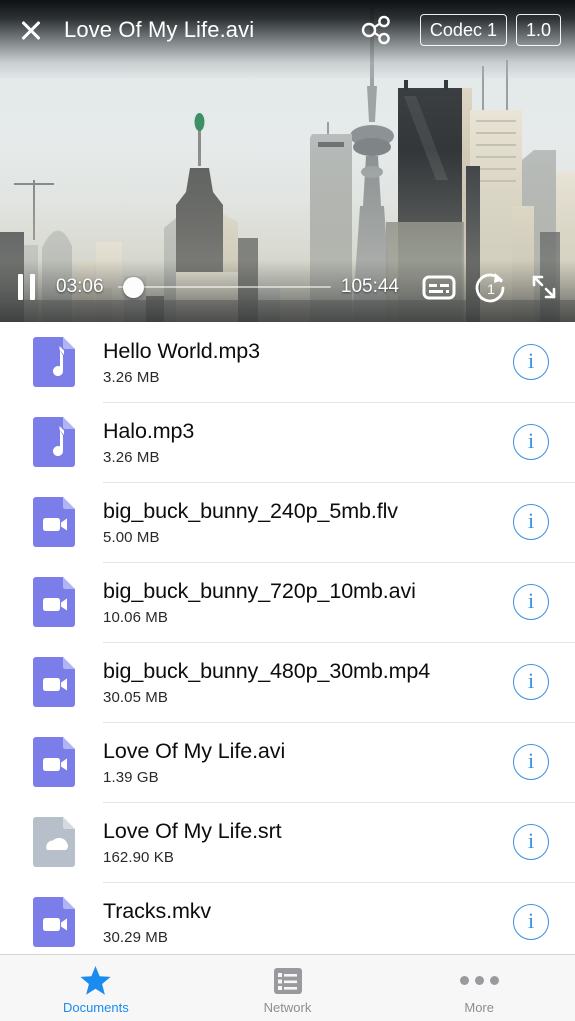  What do you see at coordinates (250, 510) in the screenshot?
I see `file-name: big_buck_bunny_240p_5mb.flv` at bounding box center [250, 510].